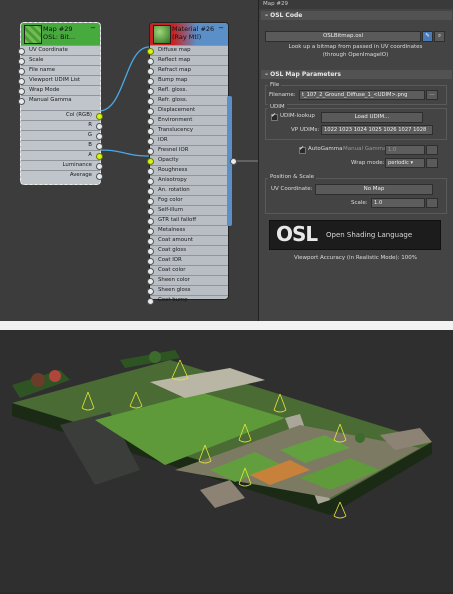 The width and height of the screenshot is (453, 594). What do you see at coordinates (187, 100) in the screenshot?
I see `material_node-slots-slot: Refr. gloss.` at bounding box center [187, 100].